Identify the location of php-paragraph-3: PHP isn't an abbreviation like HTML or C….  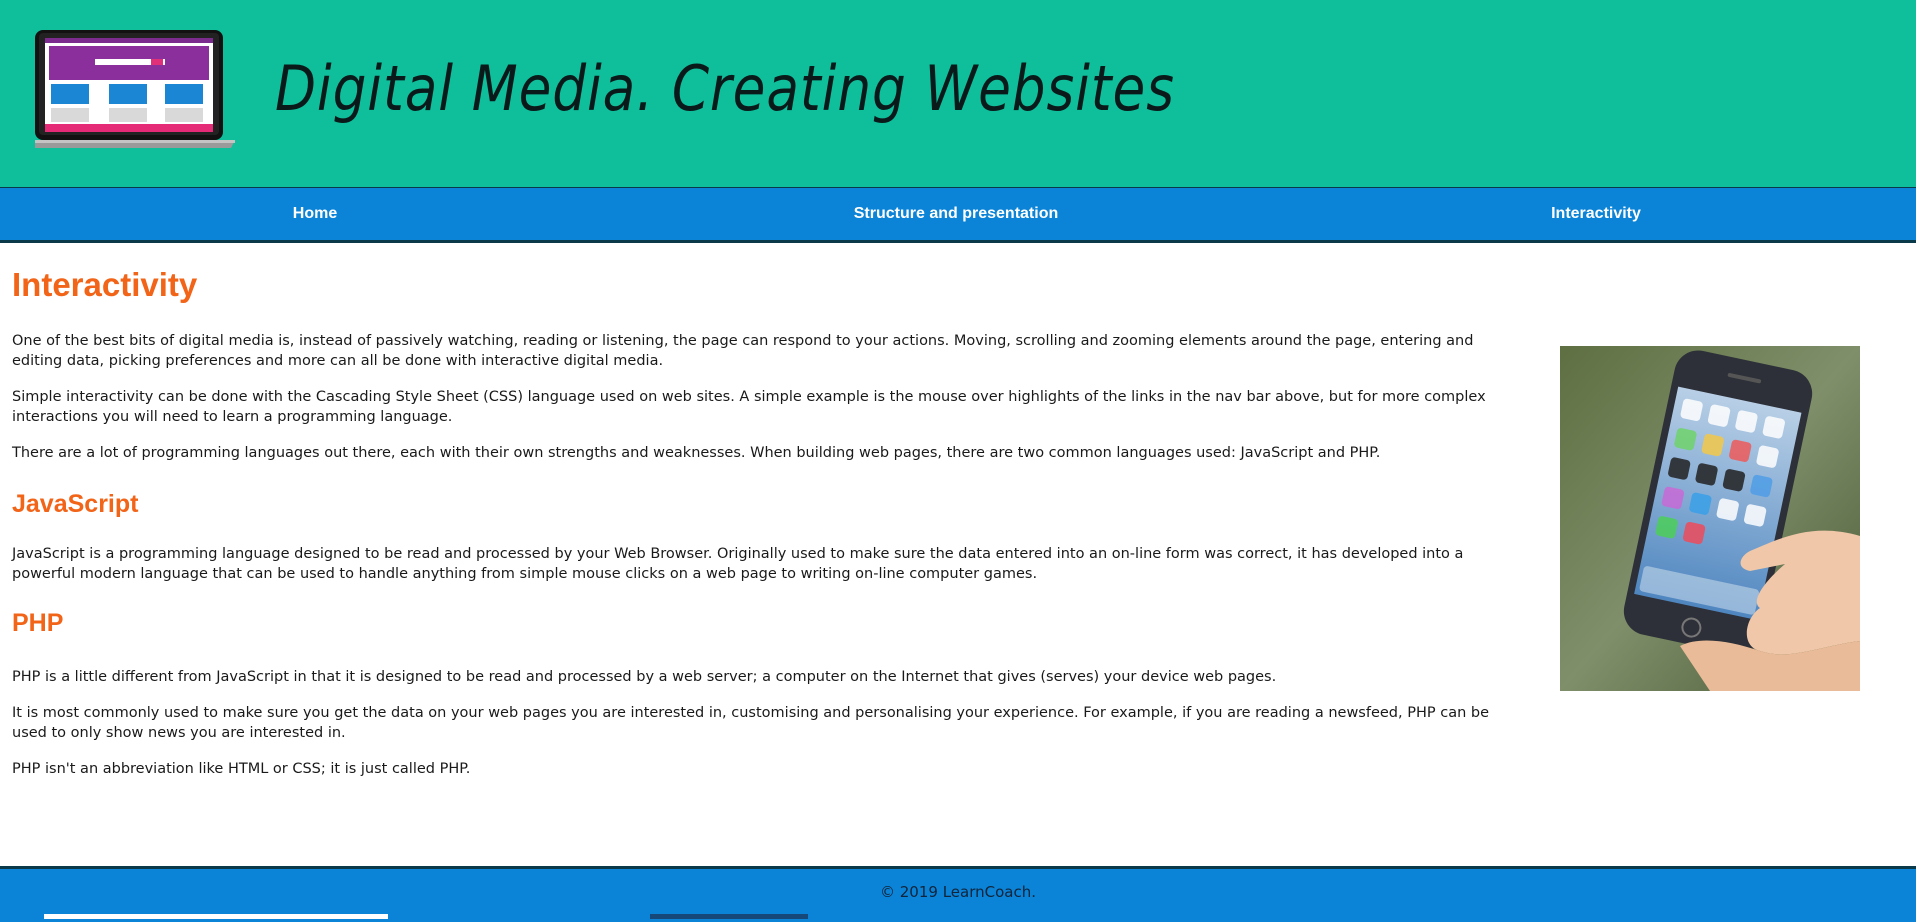
(241, 769).